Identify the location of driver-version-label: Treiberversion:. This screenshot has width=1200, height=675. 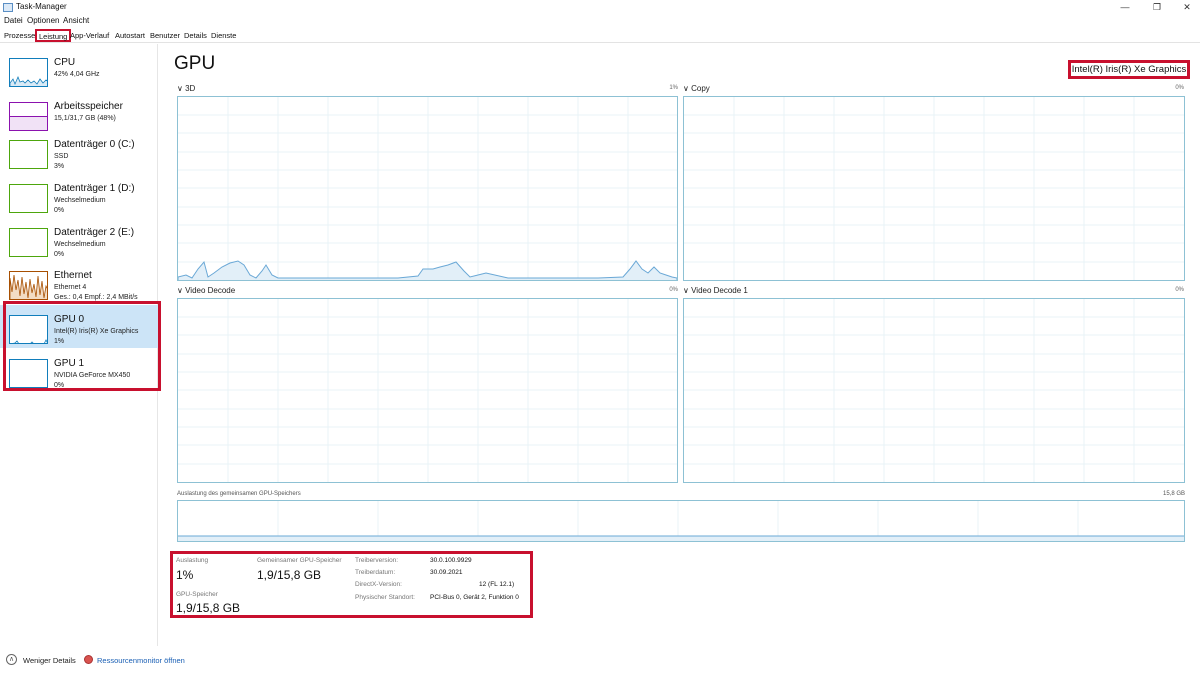
(377, 560).